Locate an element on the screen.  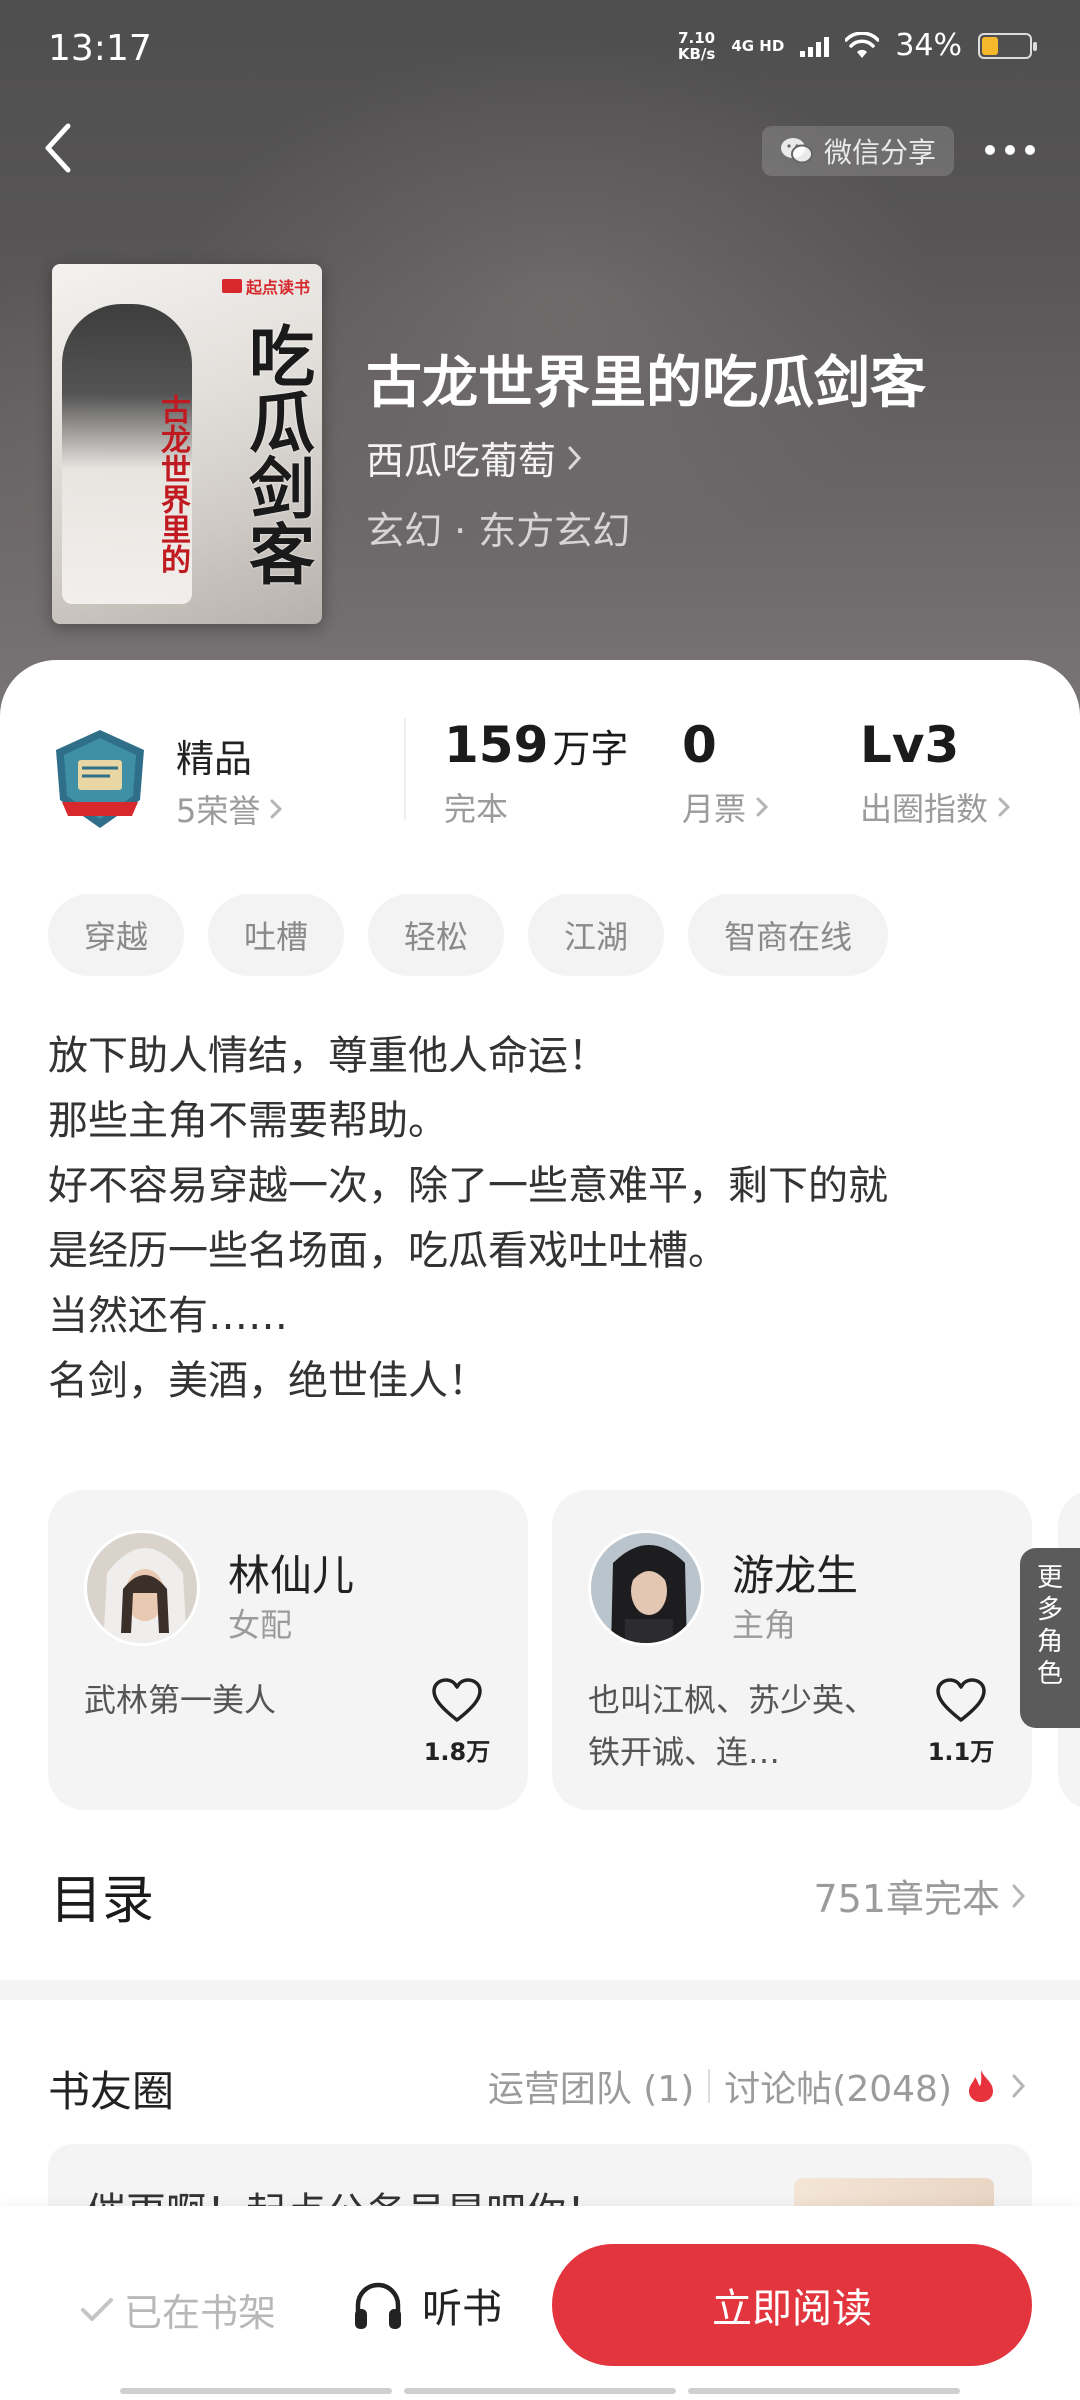
author-name: 西瓜吃葡萄 is located at coordinates (461, 461).